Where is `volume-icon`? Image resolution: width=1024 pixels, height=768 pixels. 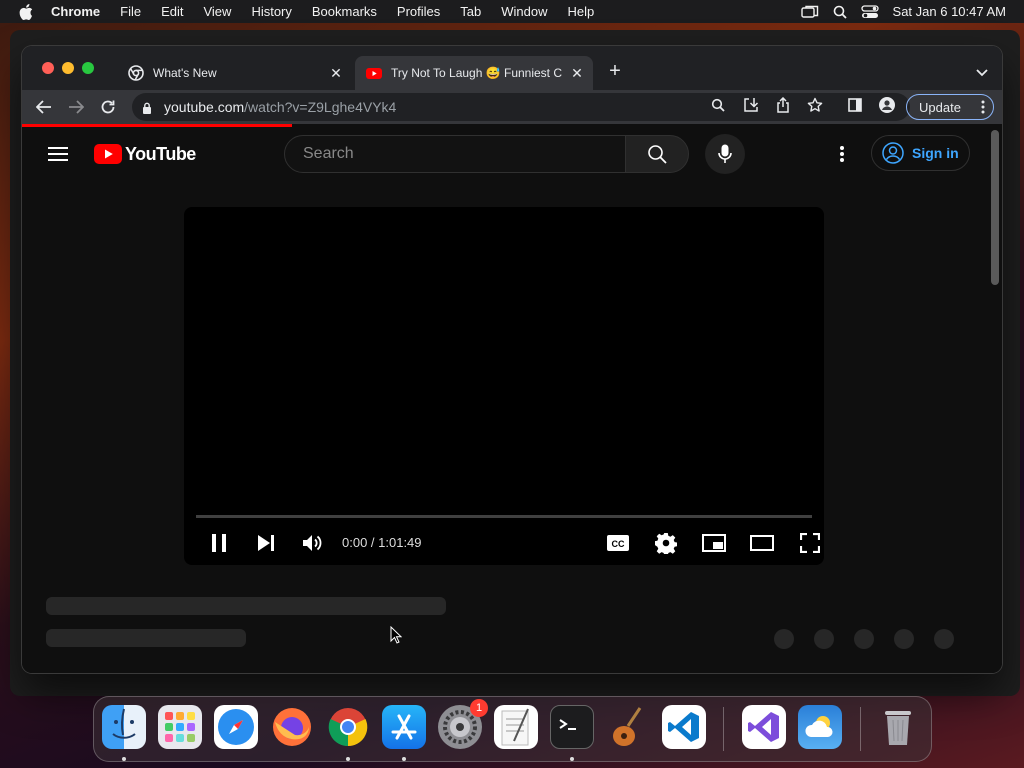
volume-icon is located at coordinates (312, 543).